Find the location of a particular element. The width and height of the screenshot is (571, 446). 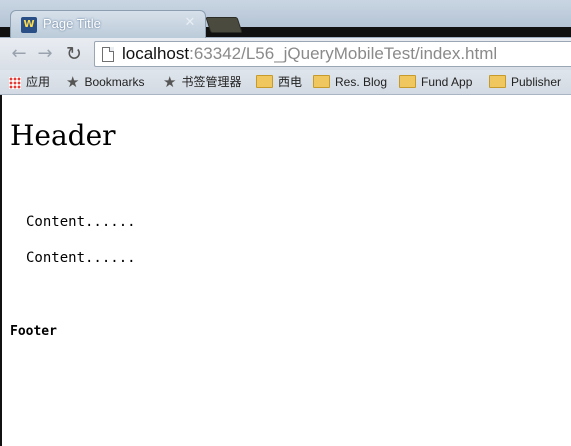

page-icon is located at coordinates (108, 54).